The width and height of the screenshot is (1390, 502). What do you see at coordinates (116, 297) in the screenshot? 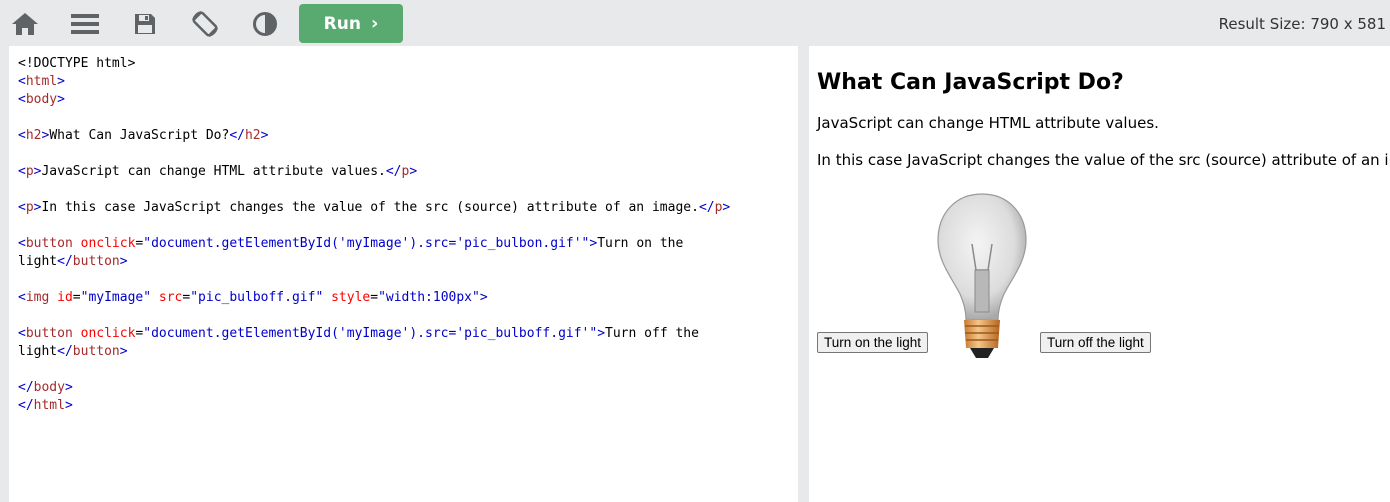
I see `code-img-id: "myImage"` at bounding box center [116, 297].